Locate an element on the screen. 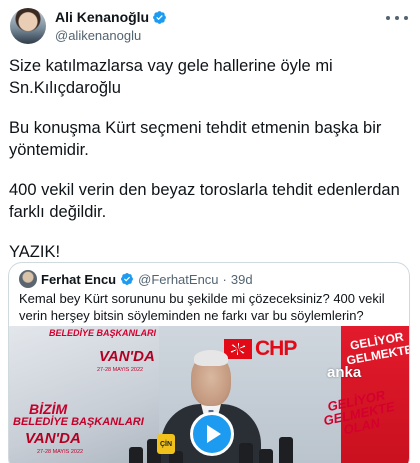  more-options-icon is located at coordinates (397, 18).